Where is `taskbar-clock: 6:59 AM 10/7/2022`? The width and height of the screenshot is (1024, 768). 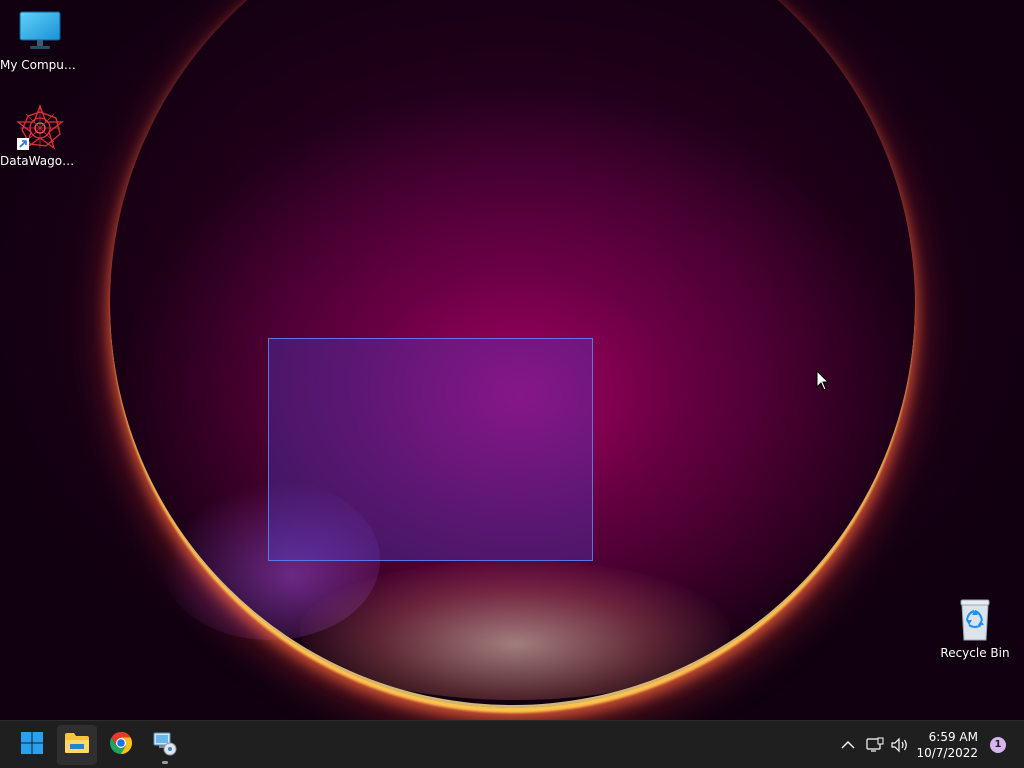
taskbar-clock: 6:59 AM 10/7/2022 is located at coordinates (947, 745).